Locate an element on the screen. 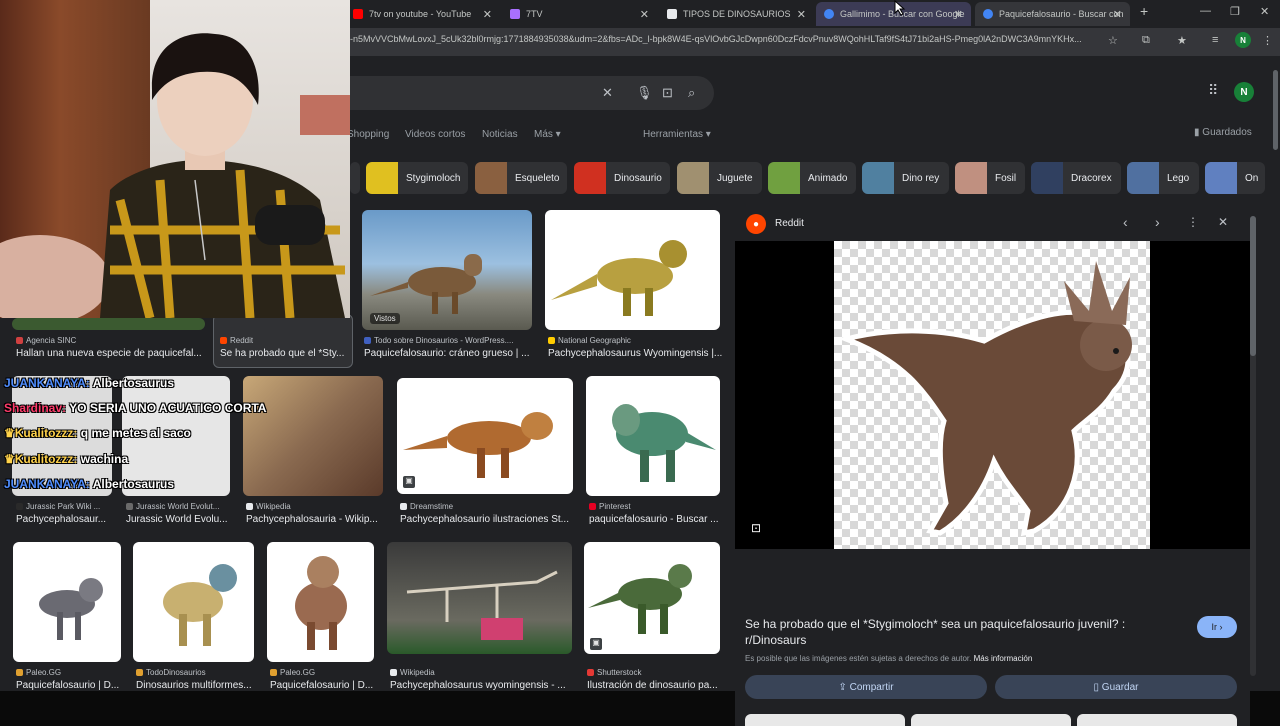  tab-paquicefalosaurio: Paquicefalosaurio - Buscar con ✕ is located at coordinates (1052, 14).